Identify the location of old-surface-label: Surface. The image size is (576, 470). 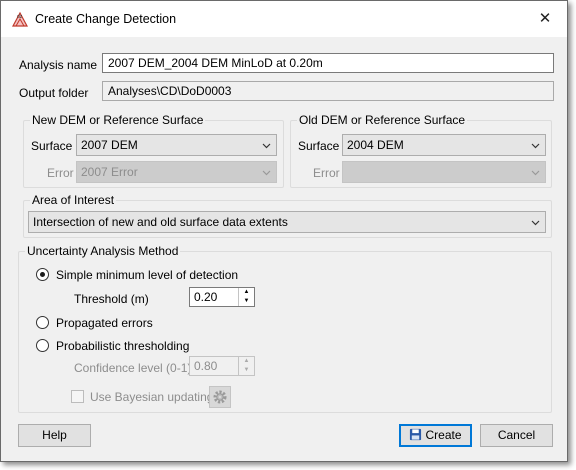
(319, 146).